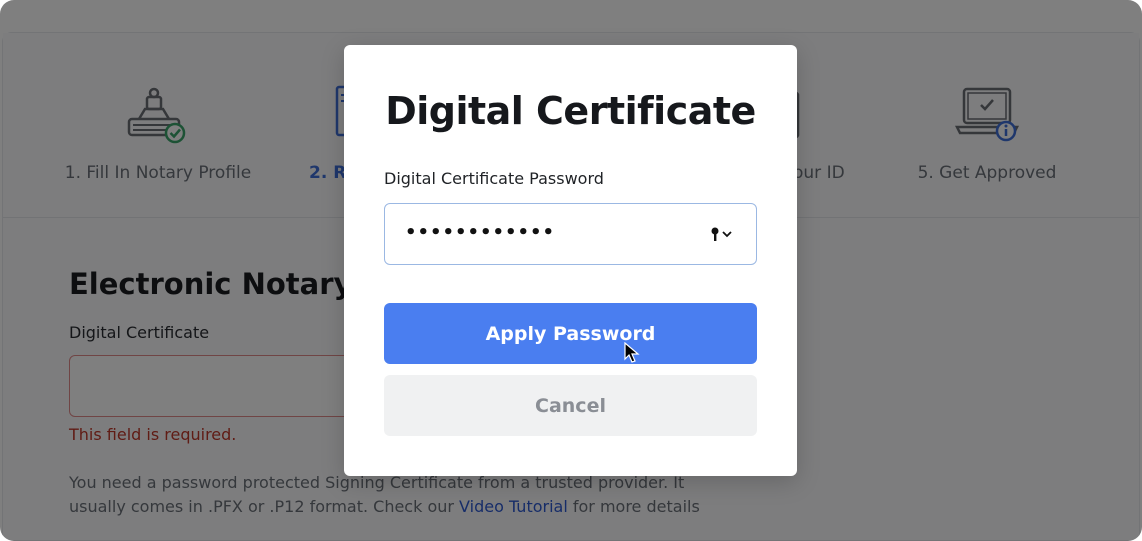 The width and height of the screenshot is (1142, 541). Describe the element at coordinates (570, 333) in the screenshot. I see `apply-password-button: Apply Password` at that location.